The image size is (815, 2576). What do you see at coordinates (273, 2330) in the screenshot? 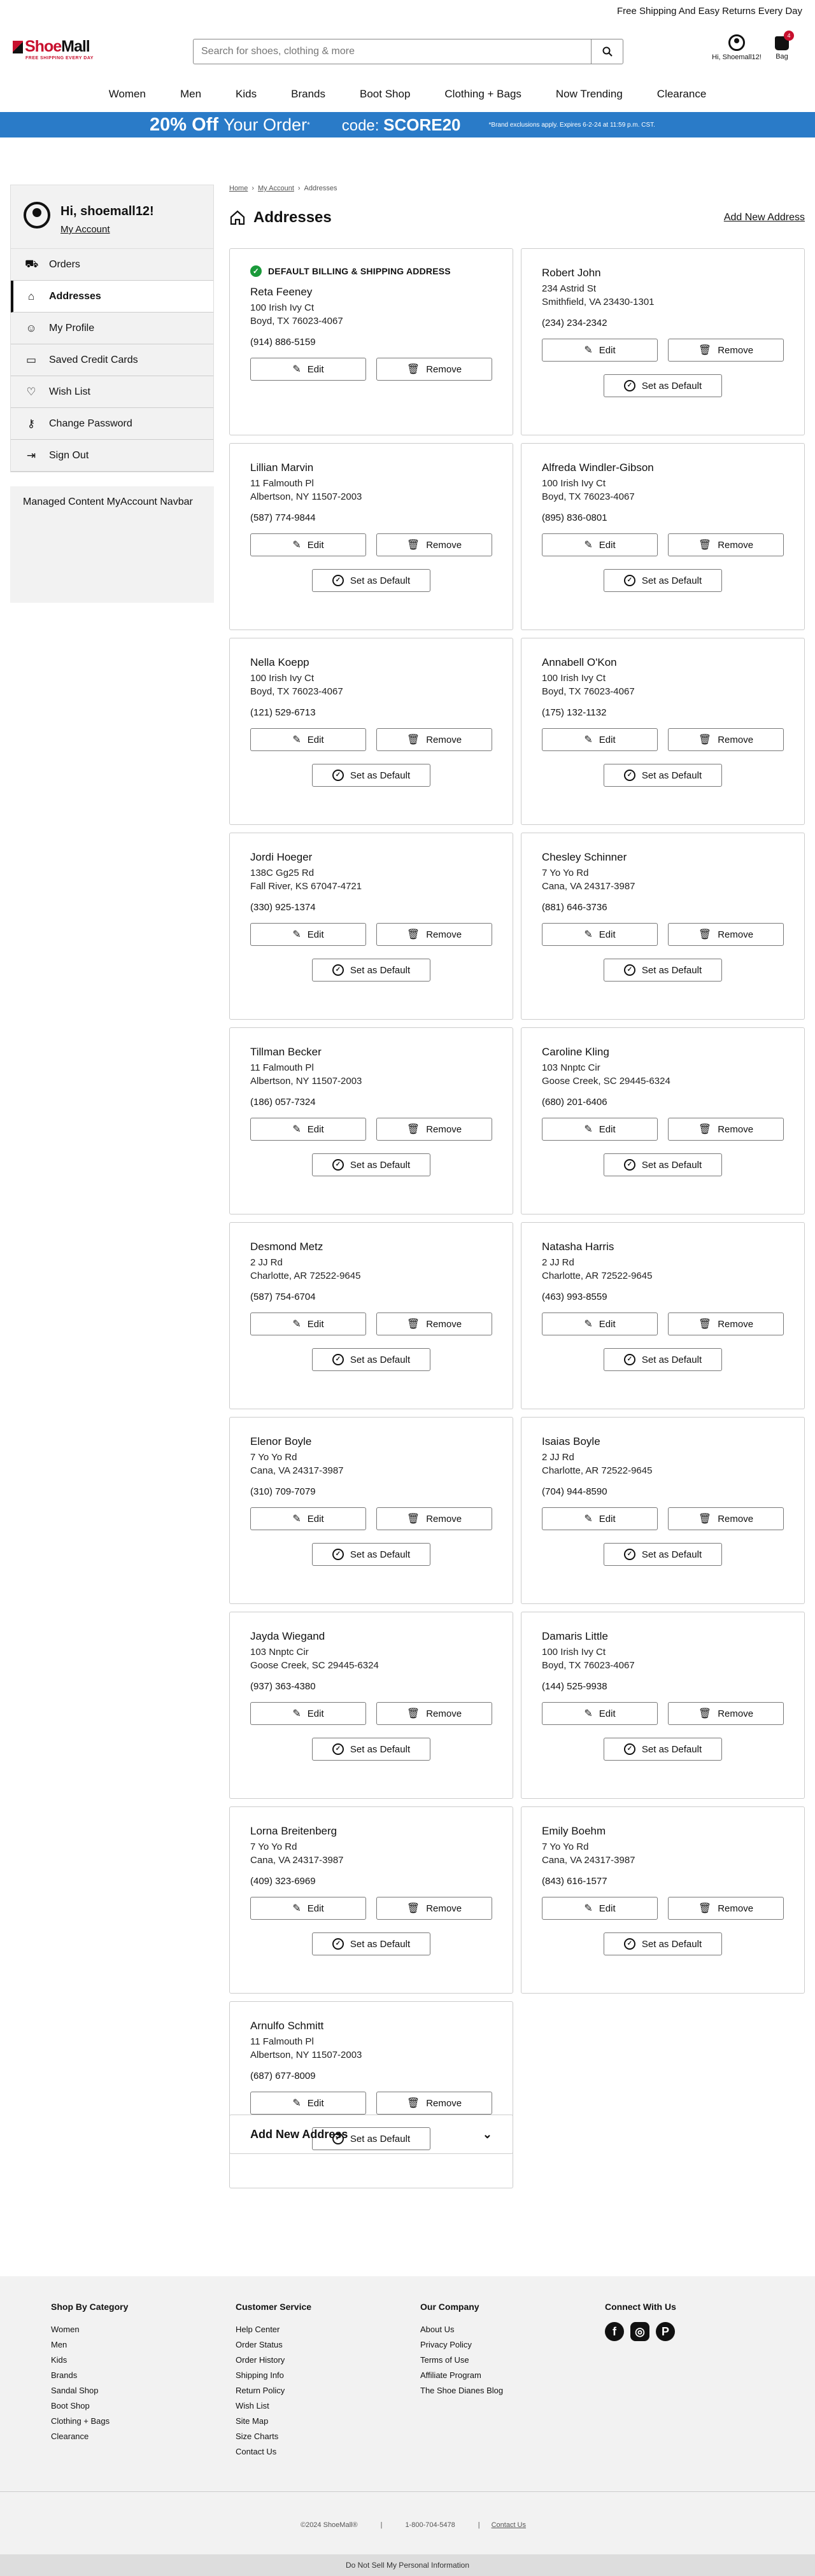
I see `footer-link: Help Center` at bounding box center [273, 2330].